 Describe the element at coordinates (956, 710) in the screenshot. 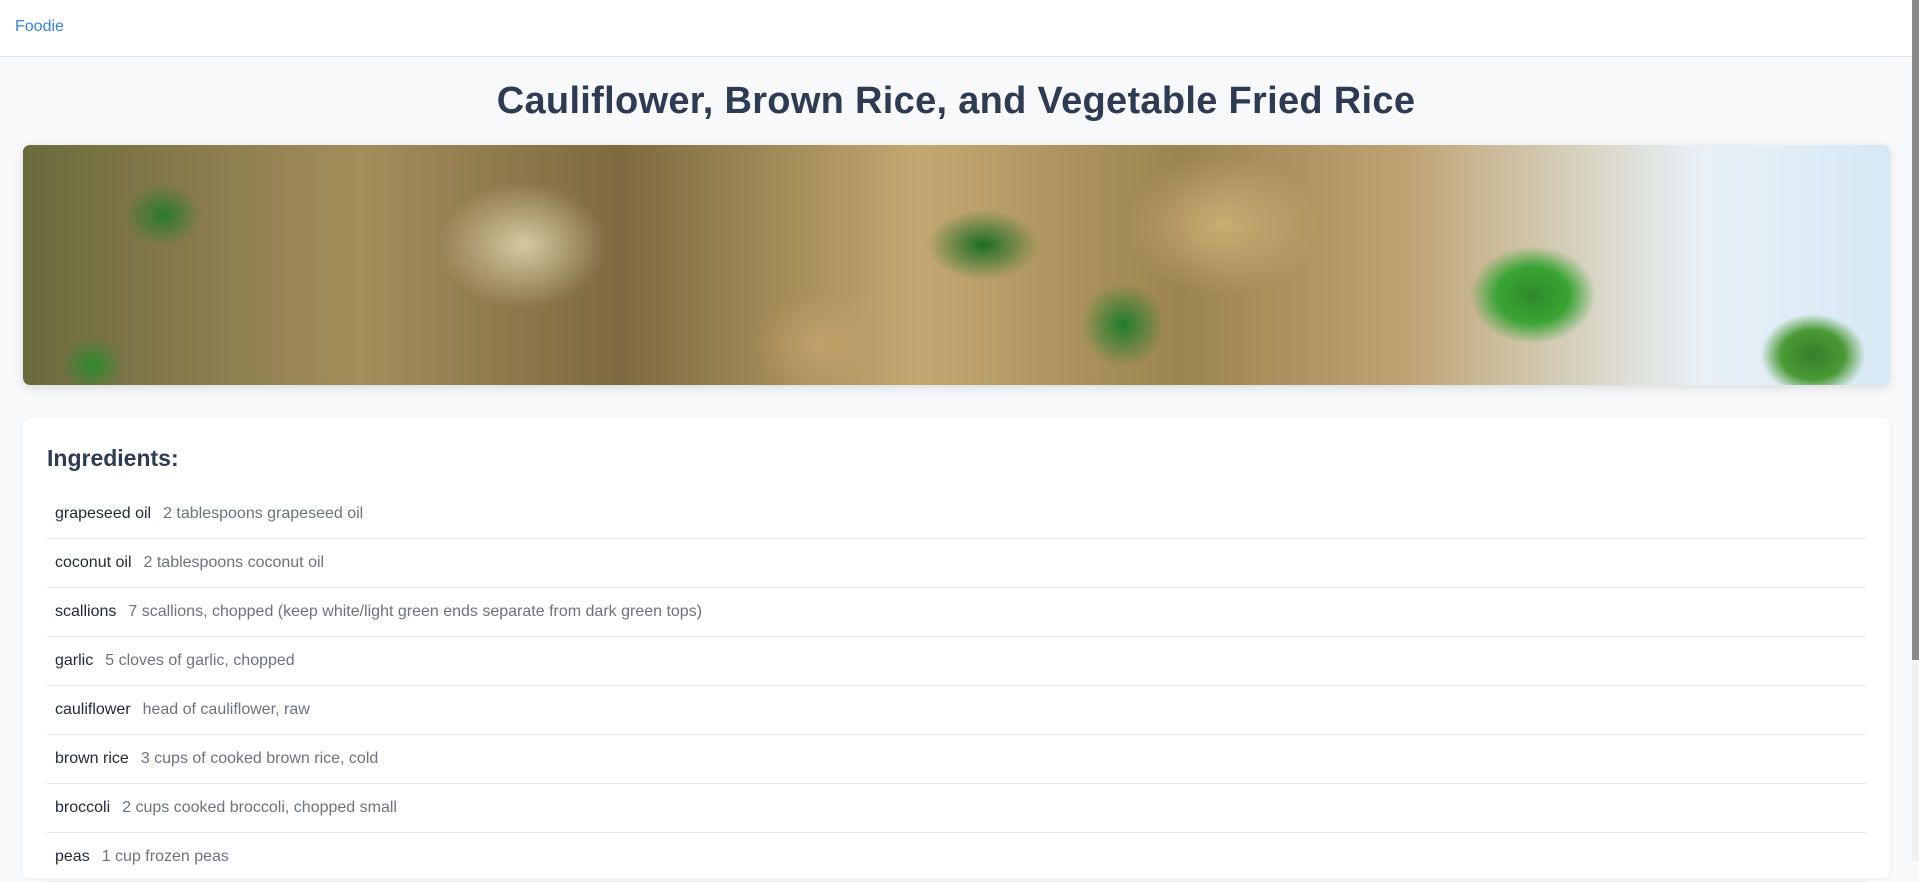

I see `ingredient-row: cauliflower head of cauliflower, raw` at that location.